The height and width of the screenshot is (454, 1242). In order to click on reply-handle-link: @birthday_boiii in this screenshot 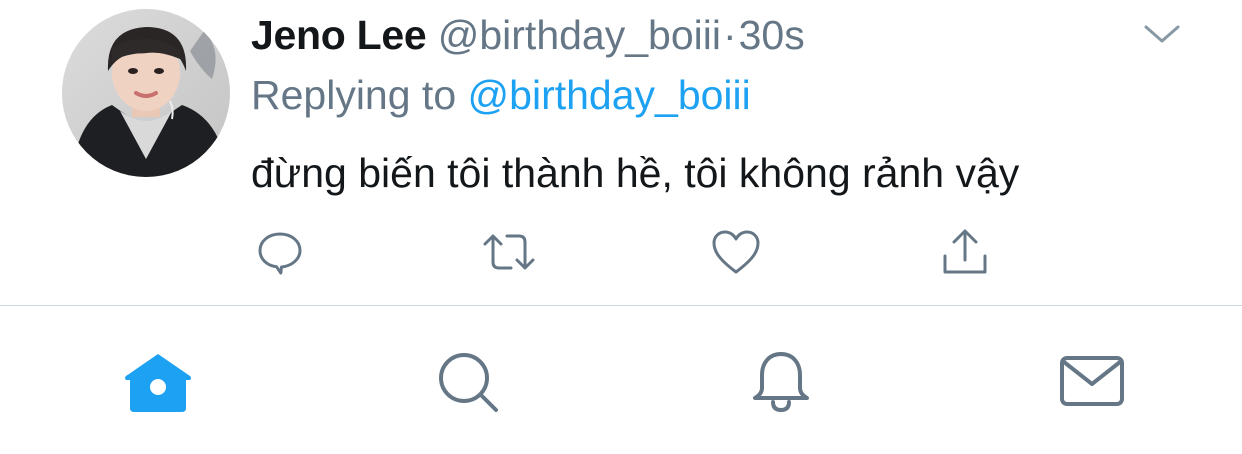, I will do `click(609, 95)`.